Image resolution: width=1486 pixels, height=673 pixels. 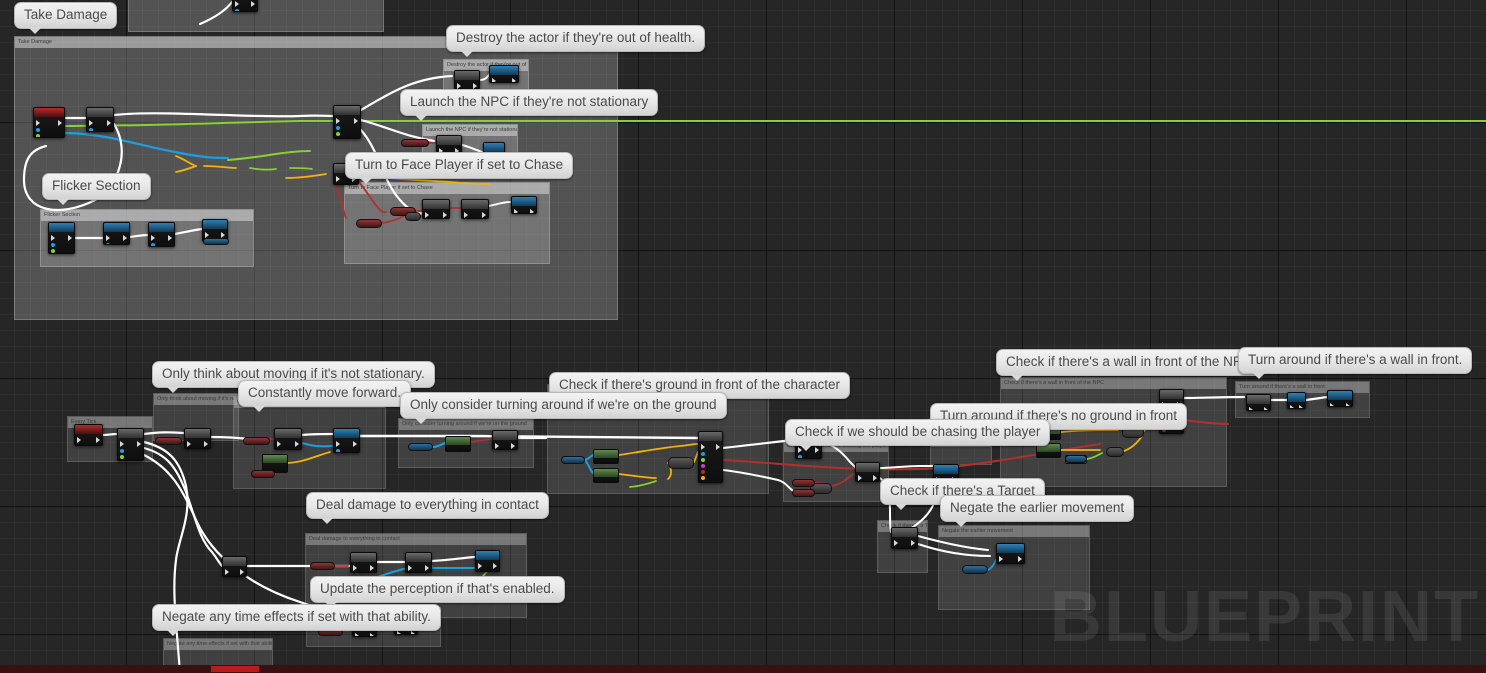 I want to click on inline-operator-node, so click(x=681, y=463).